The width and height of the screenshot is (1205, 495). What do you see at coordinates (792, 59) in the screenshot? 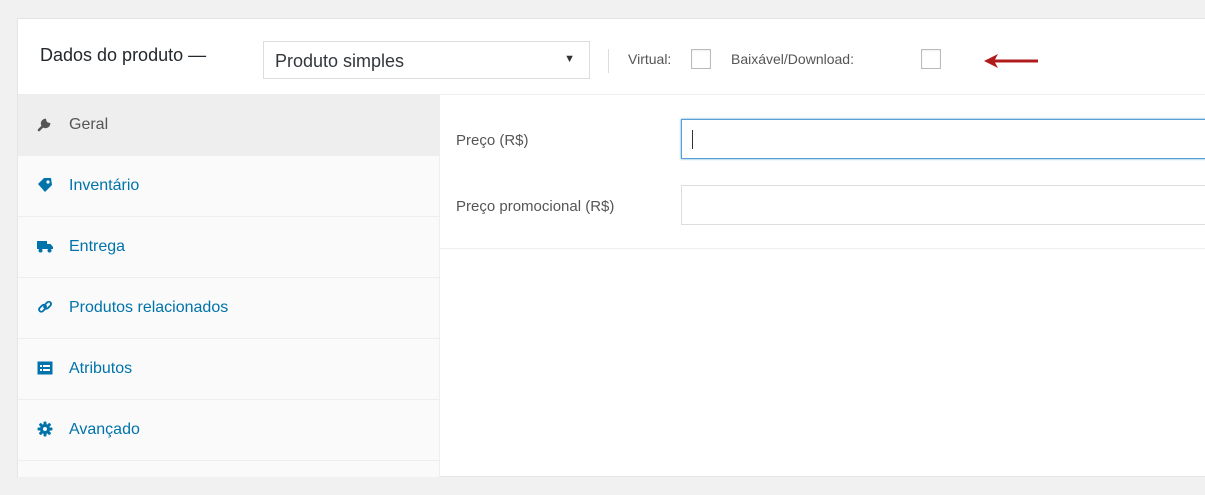
I see `download-label: Baixável/Download:` at bounding box center [792, 59].